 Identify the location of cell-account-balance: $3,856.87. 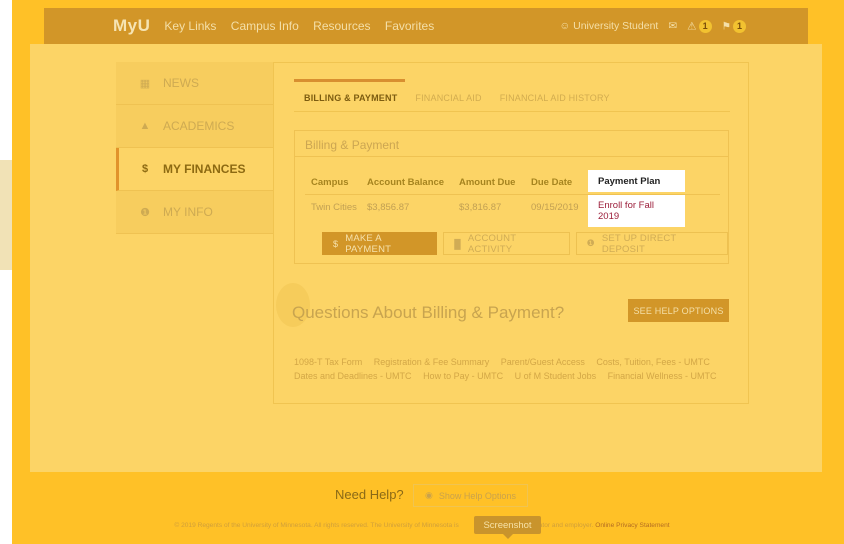
(388, 207).